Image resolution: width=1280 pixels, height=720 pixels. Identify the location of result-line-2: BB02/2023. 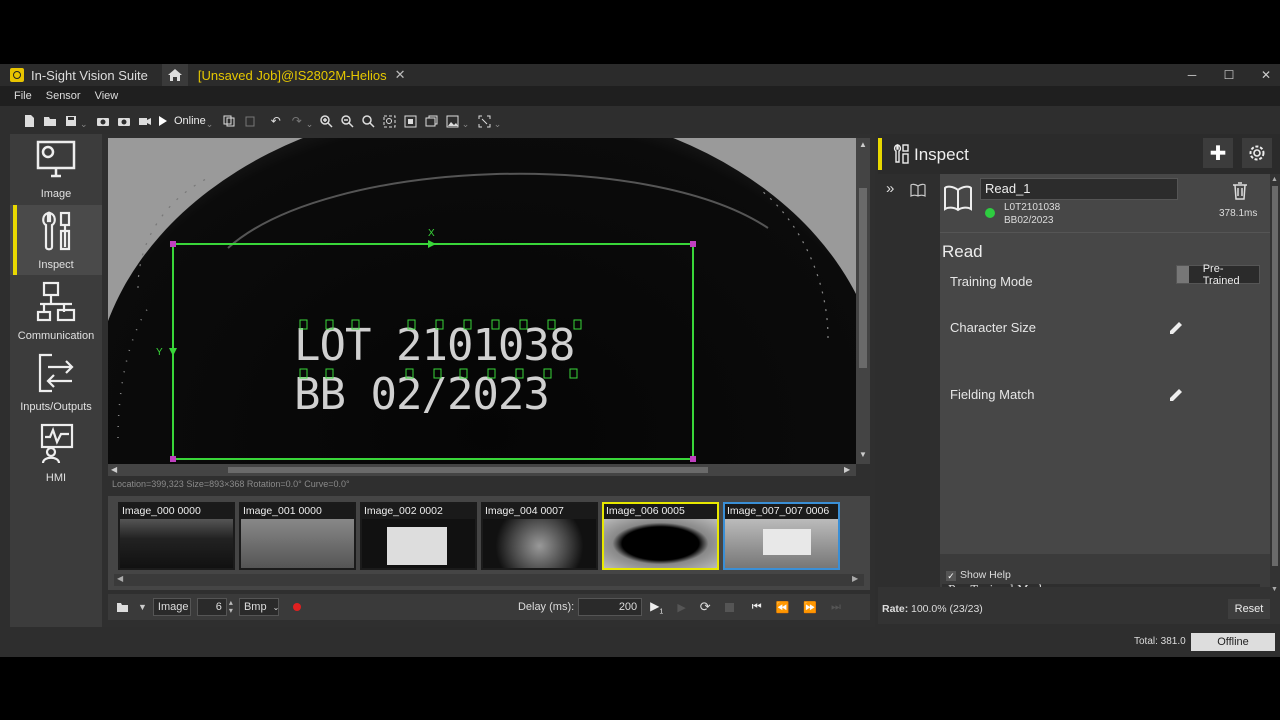
(1029, 220).